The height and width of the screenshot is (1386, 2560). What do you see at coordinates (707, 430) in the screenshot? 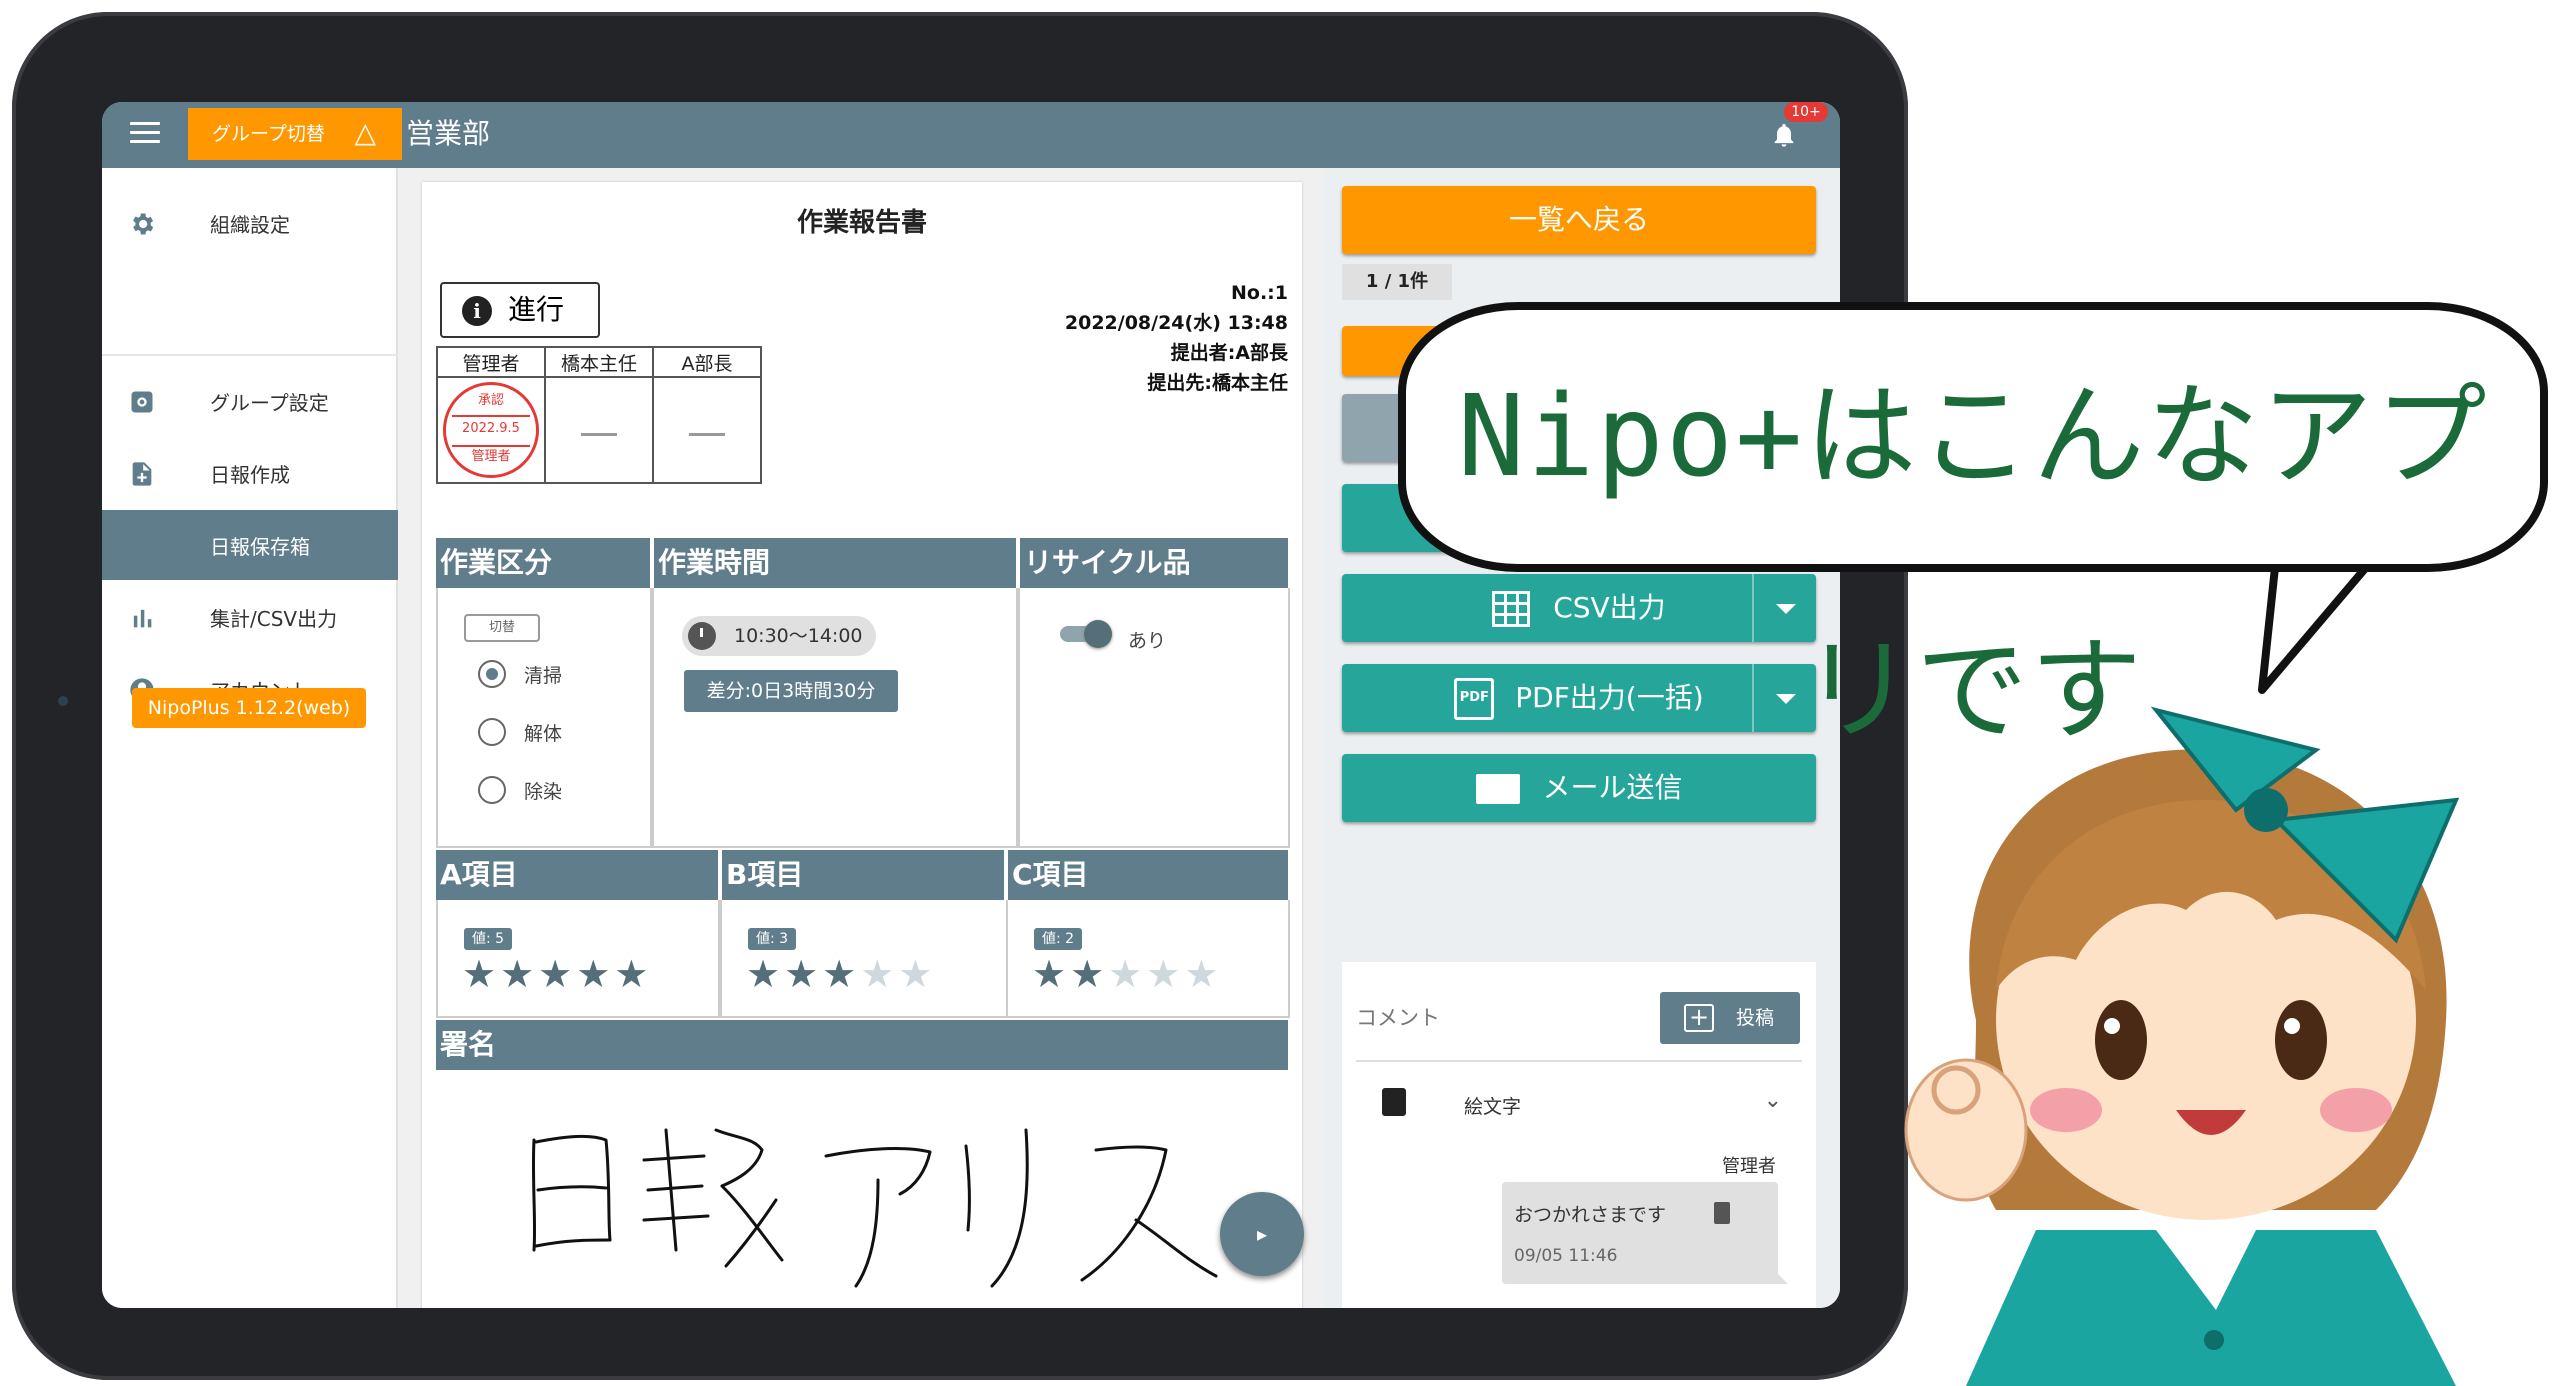
I see `approval-cell-a-manager` at bounding box center [707, 430].